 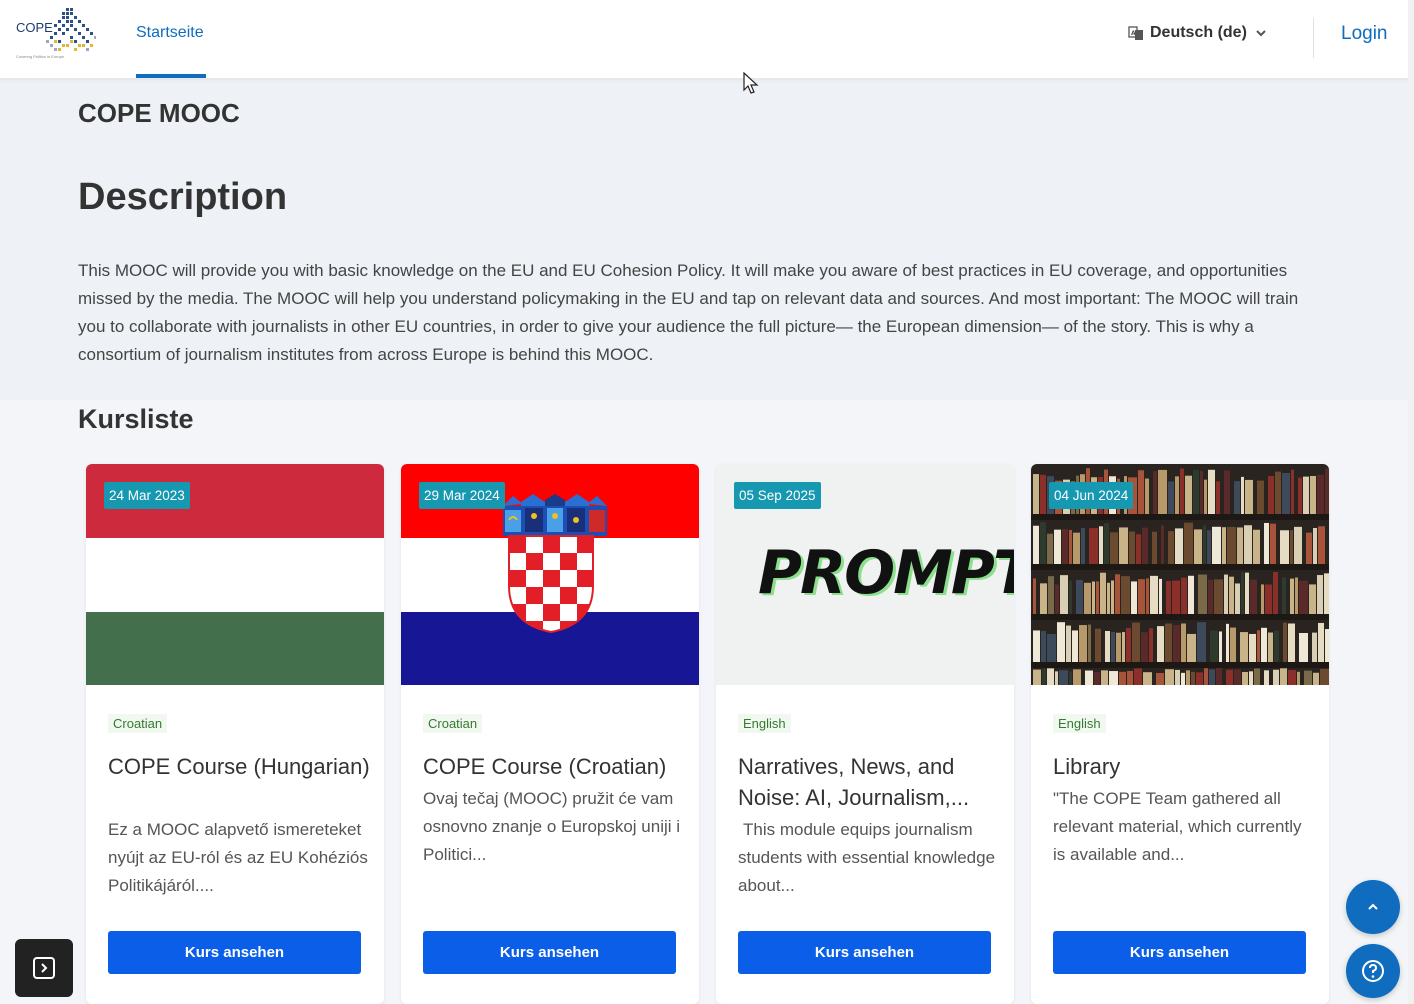 I want to click on course-date-badge: 05 Sep 2025, so click(x=777, y=495).